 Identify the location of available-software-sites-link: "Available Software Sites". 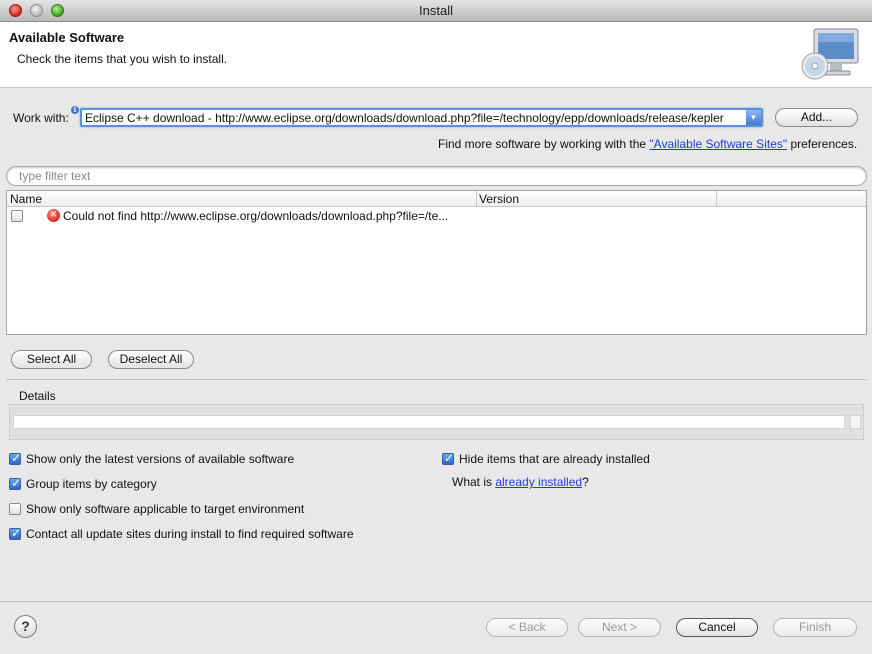
(718, 144).